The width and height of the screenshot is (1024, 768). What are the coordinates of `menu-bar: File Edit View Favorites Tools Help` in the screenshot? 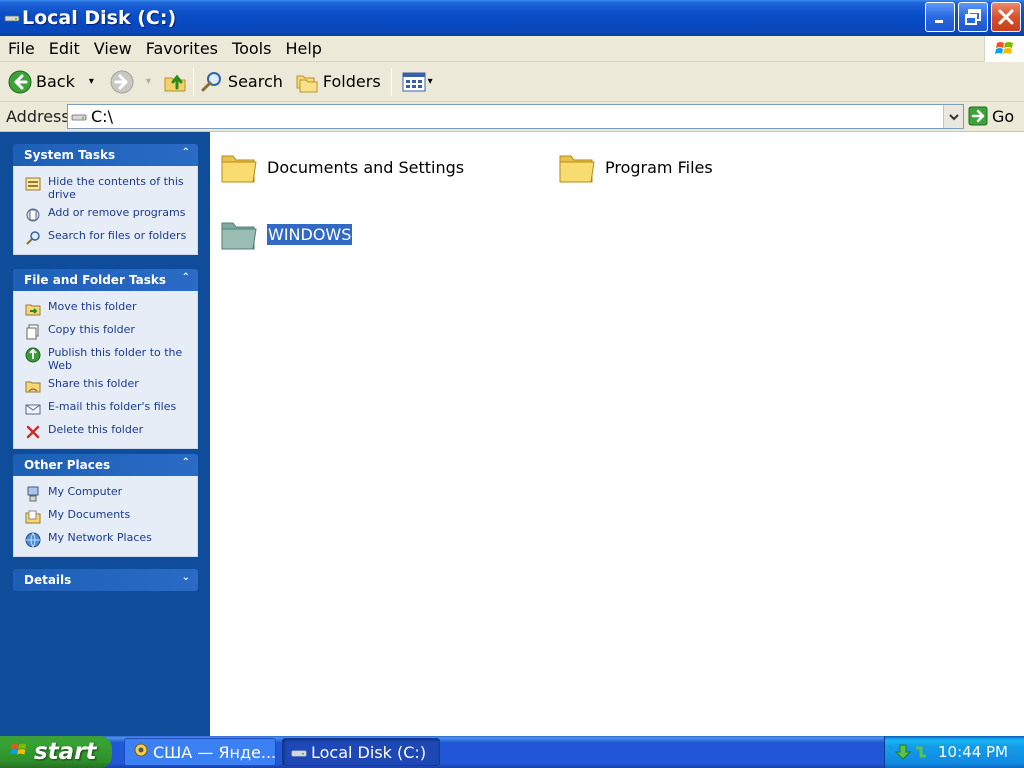 It's located at (512, 49).